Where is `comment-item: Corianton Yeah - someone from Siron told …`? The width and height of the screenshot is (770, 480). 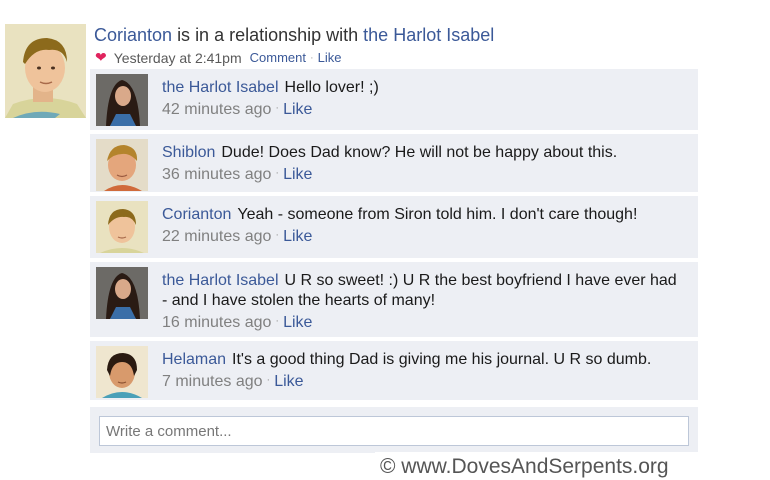 comment-item: Corianton Yeah - someone from Siron told … is located at coordinates (394, 227).